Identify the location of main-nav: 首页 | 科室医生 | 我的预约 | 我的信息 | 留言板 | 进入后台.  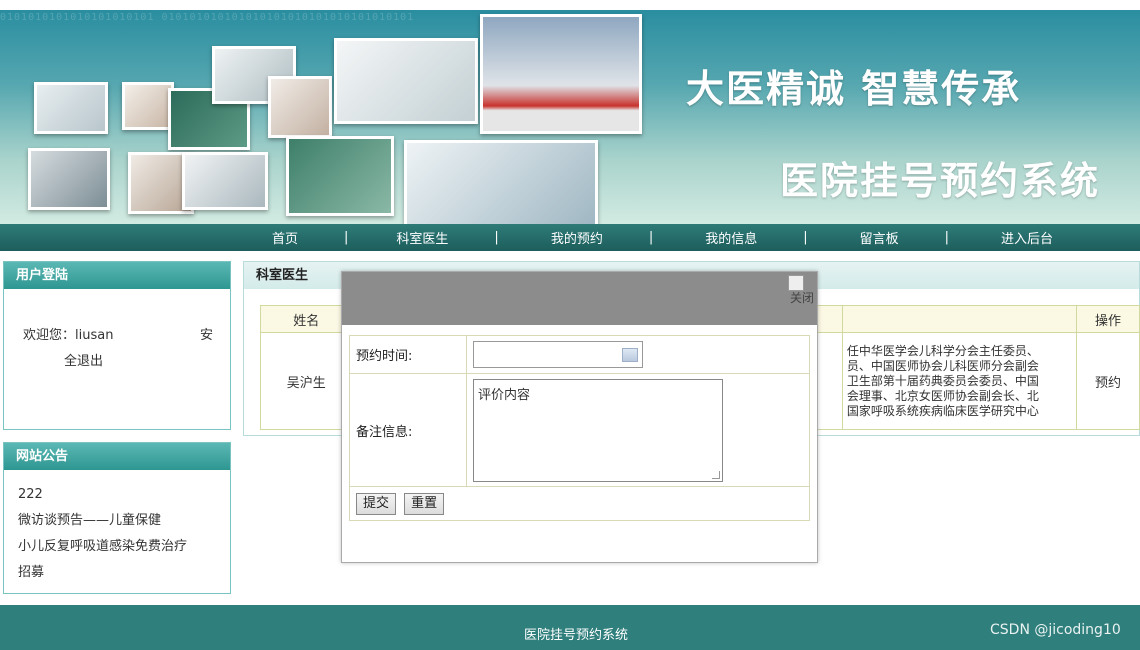
(570, 237).